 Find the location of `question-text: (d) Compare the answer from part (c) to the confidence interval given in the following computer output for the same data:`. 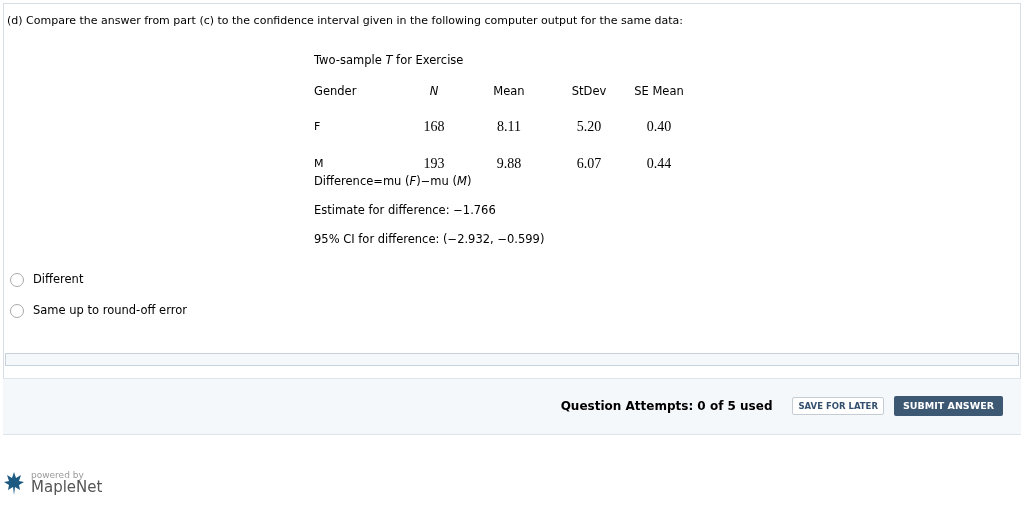

question-text: (d) Compare the answer from part (c) to the confidence interval given in the following computer output for the same data: is located at coordinates (345, 20).